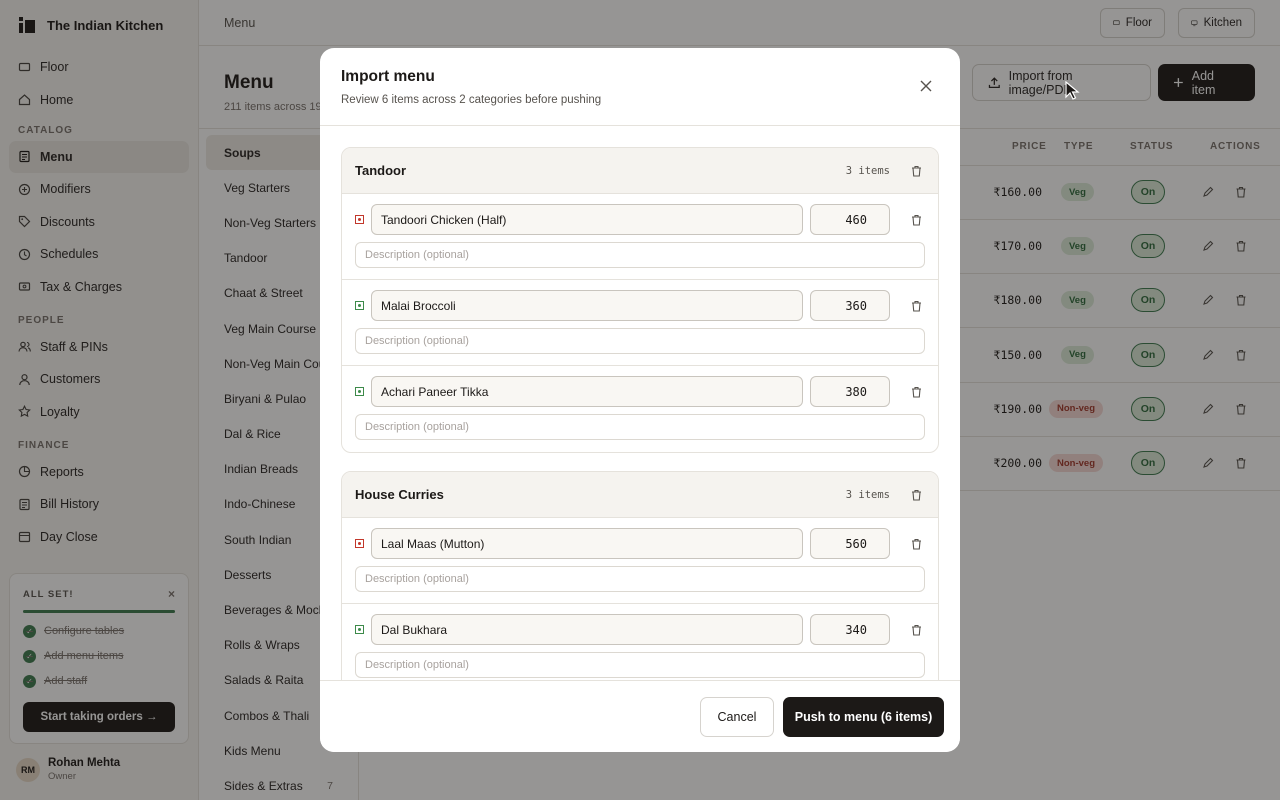 The image size is (1280, 800). I want to click on import-item-row: Malai Broccoli 360 Description (optional), so click(640, 323).